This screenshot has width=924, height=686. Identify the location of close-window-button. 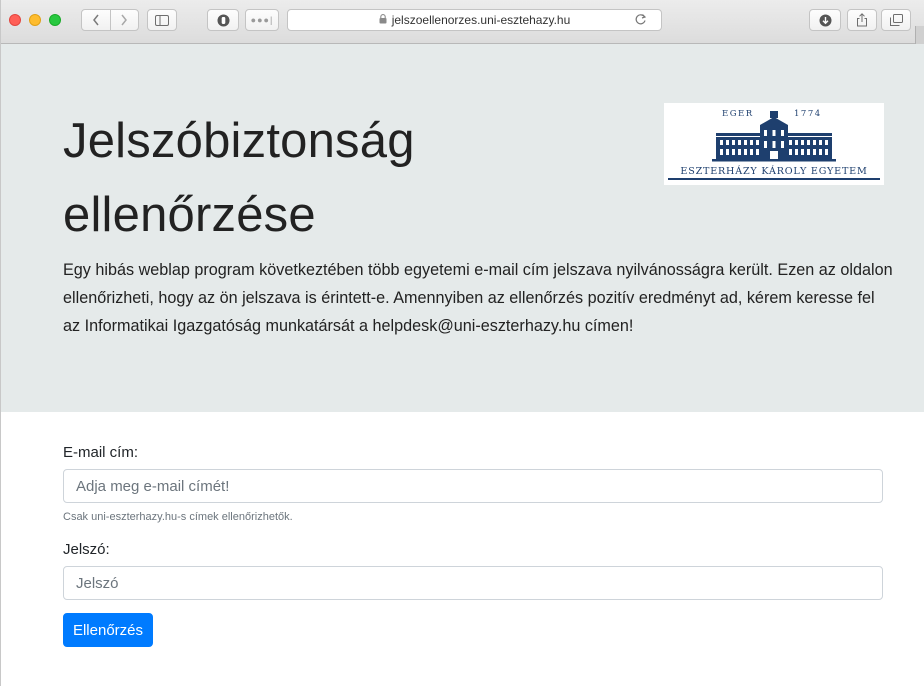
(15, 20).